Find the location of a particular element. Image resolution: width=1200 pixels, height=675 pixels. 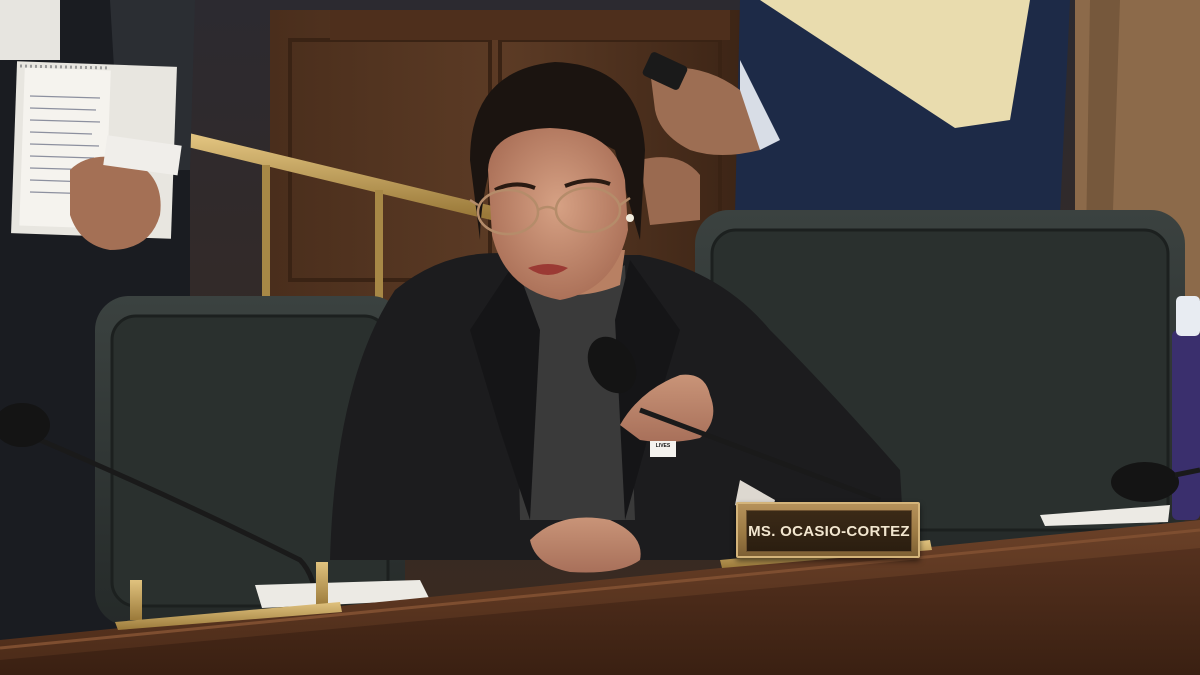

nameplate-label: MS. OCASIO-CORTEZ is located at coordinates (829, 531).